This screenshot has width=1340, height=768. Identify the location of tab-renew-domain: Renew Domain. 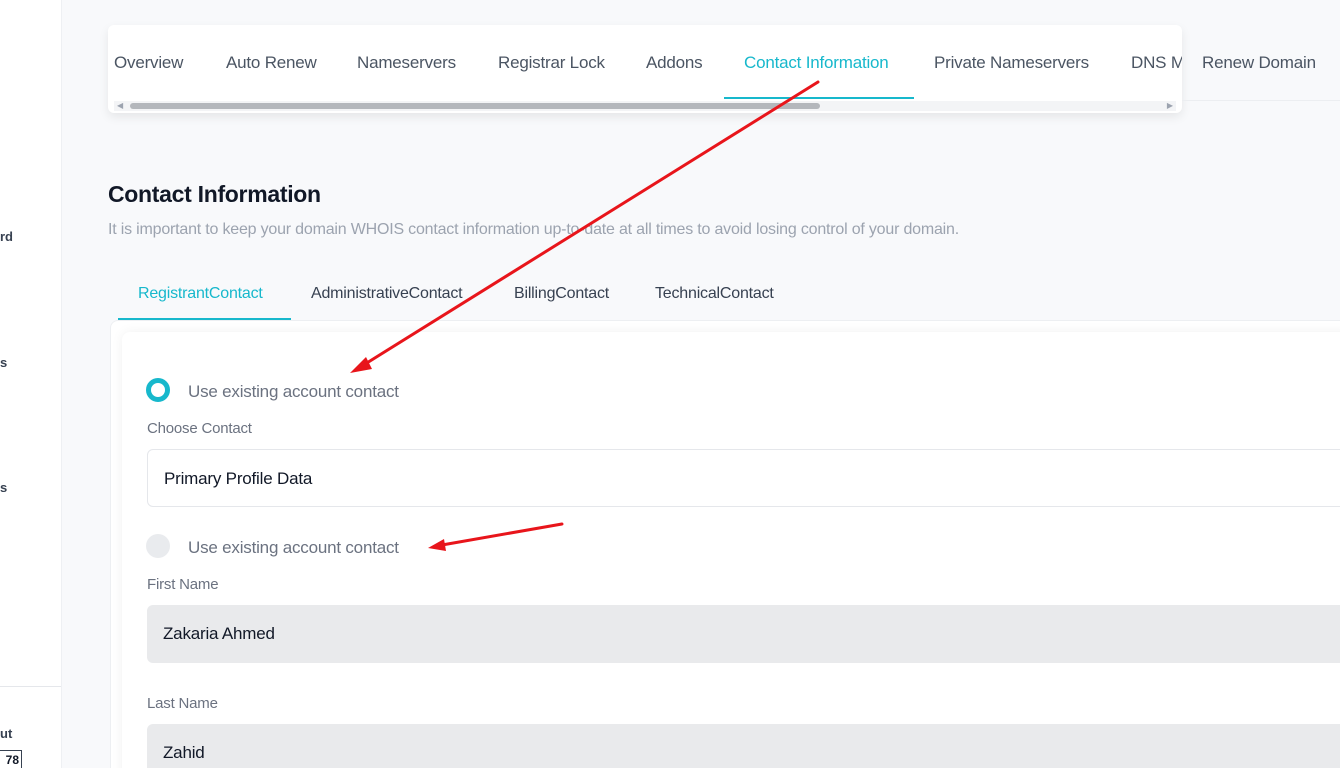
(1259, 63).